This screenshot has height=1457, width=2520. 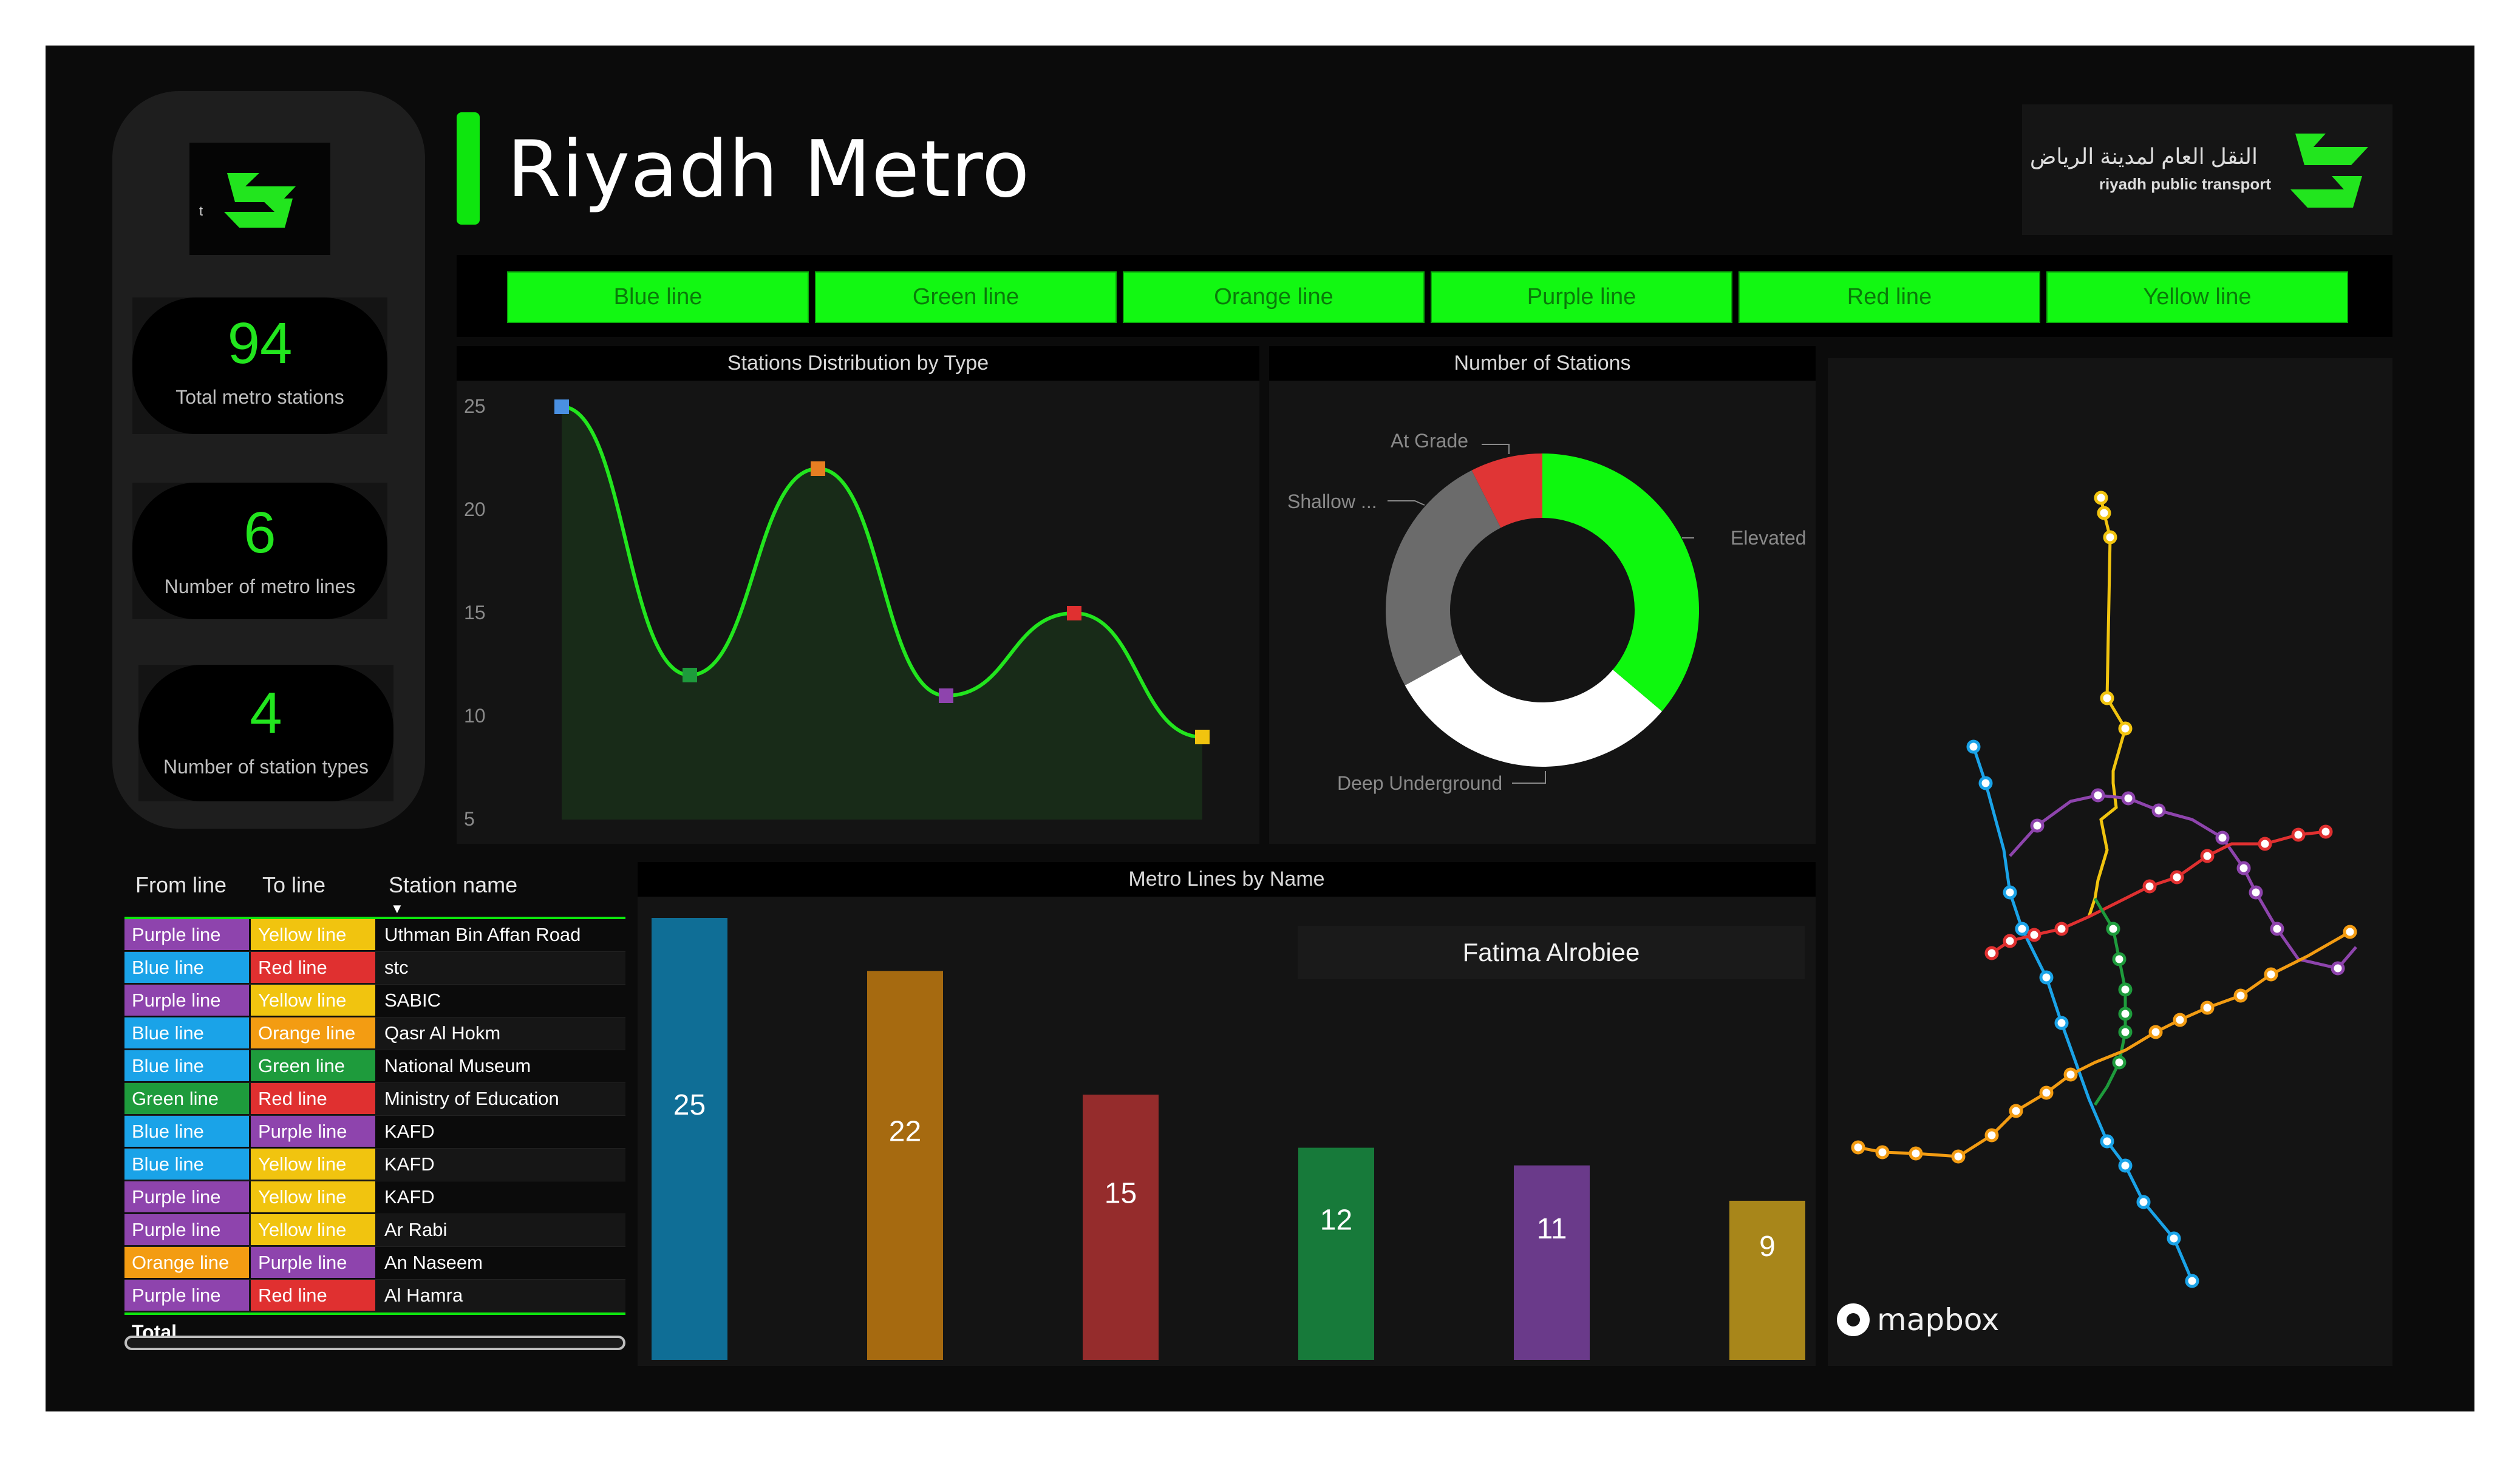 I want to click on table-row: Green line Red line Ministry of Education, so click(x=374, y=1099).